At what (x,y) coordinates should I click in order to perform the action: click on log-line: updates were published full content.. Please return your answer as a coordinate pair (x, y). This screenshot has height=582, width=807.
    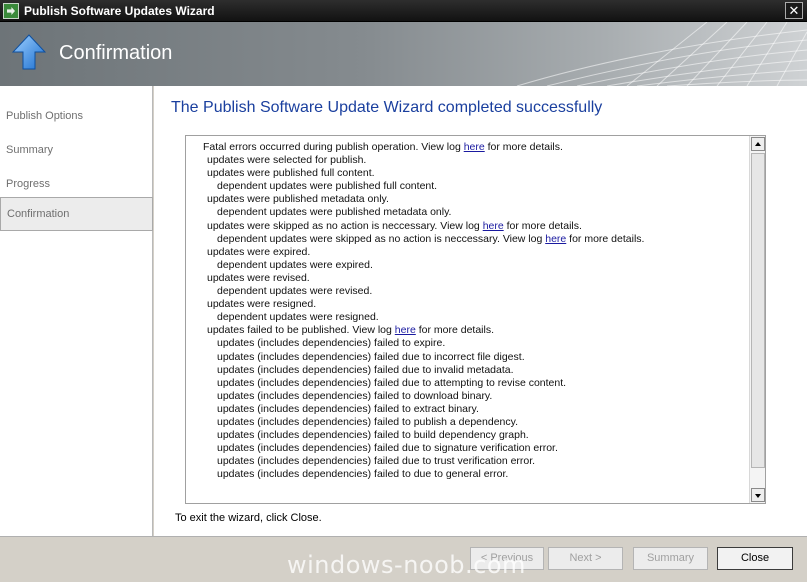
    Looking at the image, I should click on (423, 173).